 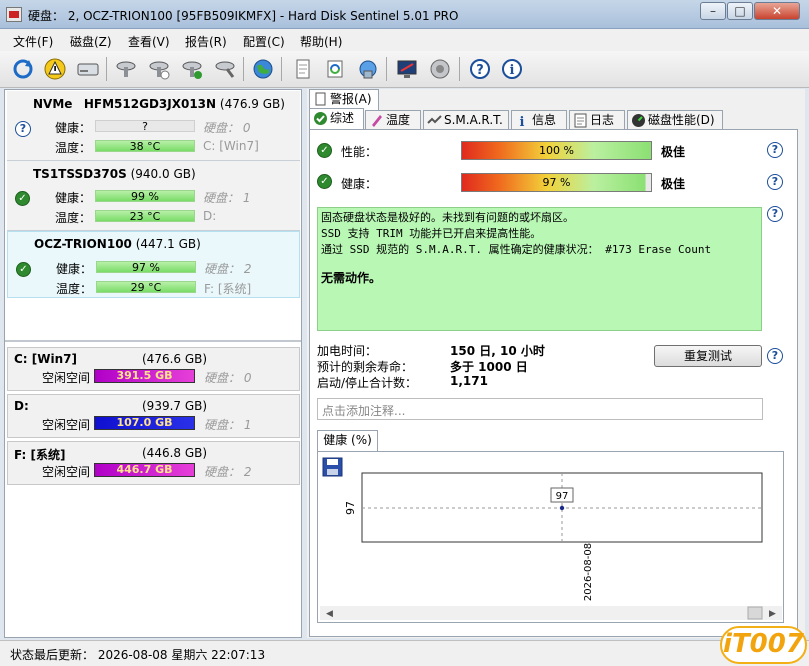 What do you see at coordinates (562, 508) in the screenshot?
I see `data-point` at bounding box center [562, 508].